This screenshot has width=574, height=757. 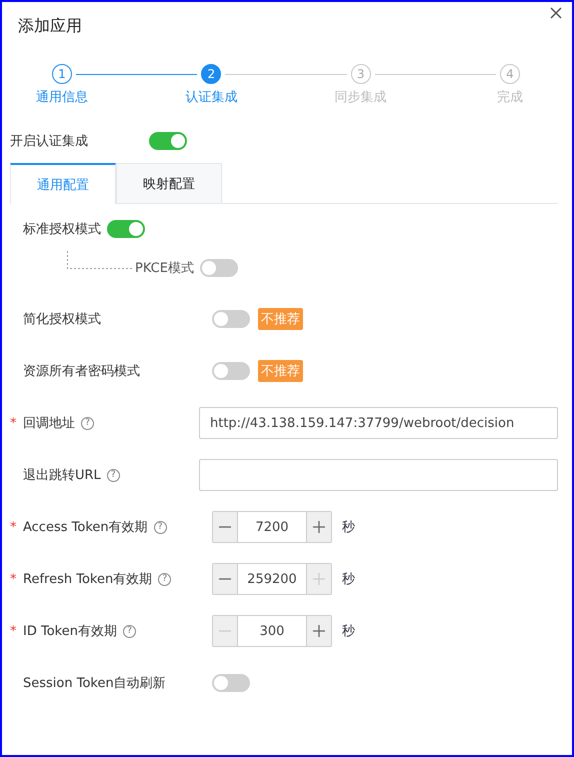 I want to click on field-label: 标准授权模式, so click(x=62, y=229).